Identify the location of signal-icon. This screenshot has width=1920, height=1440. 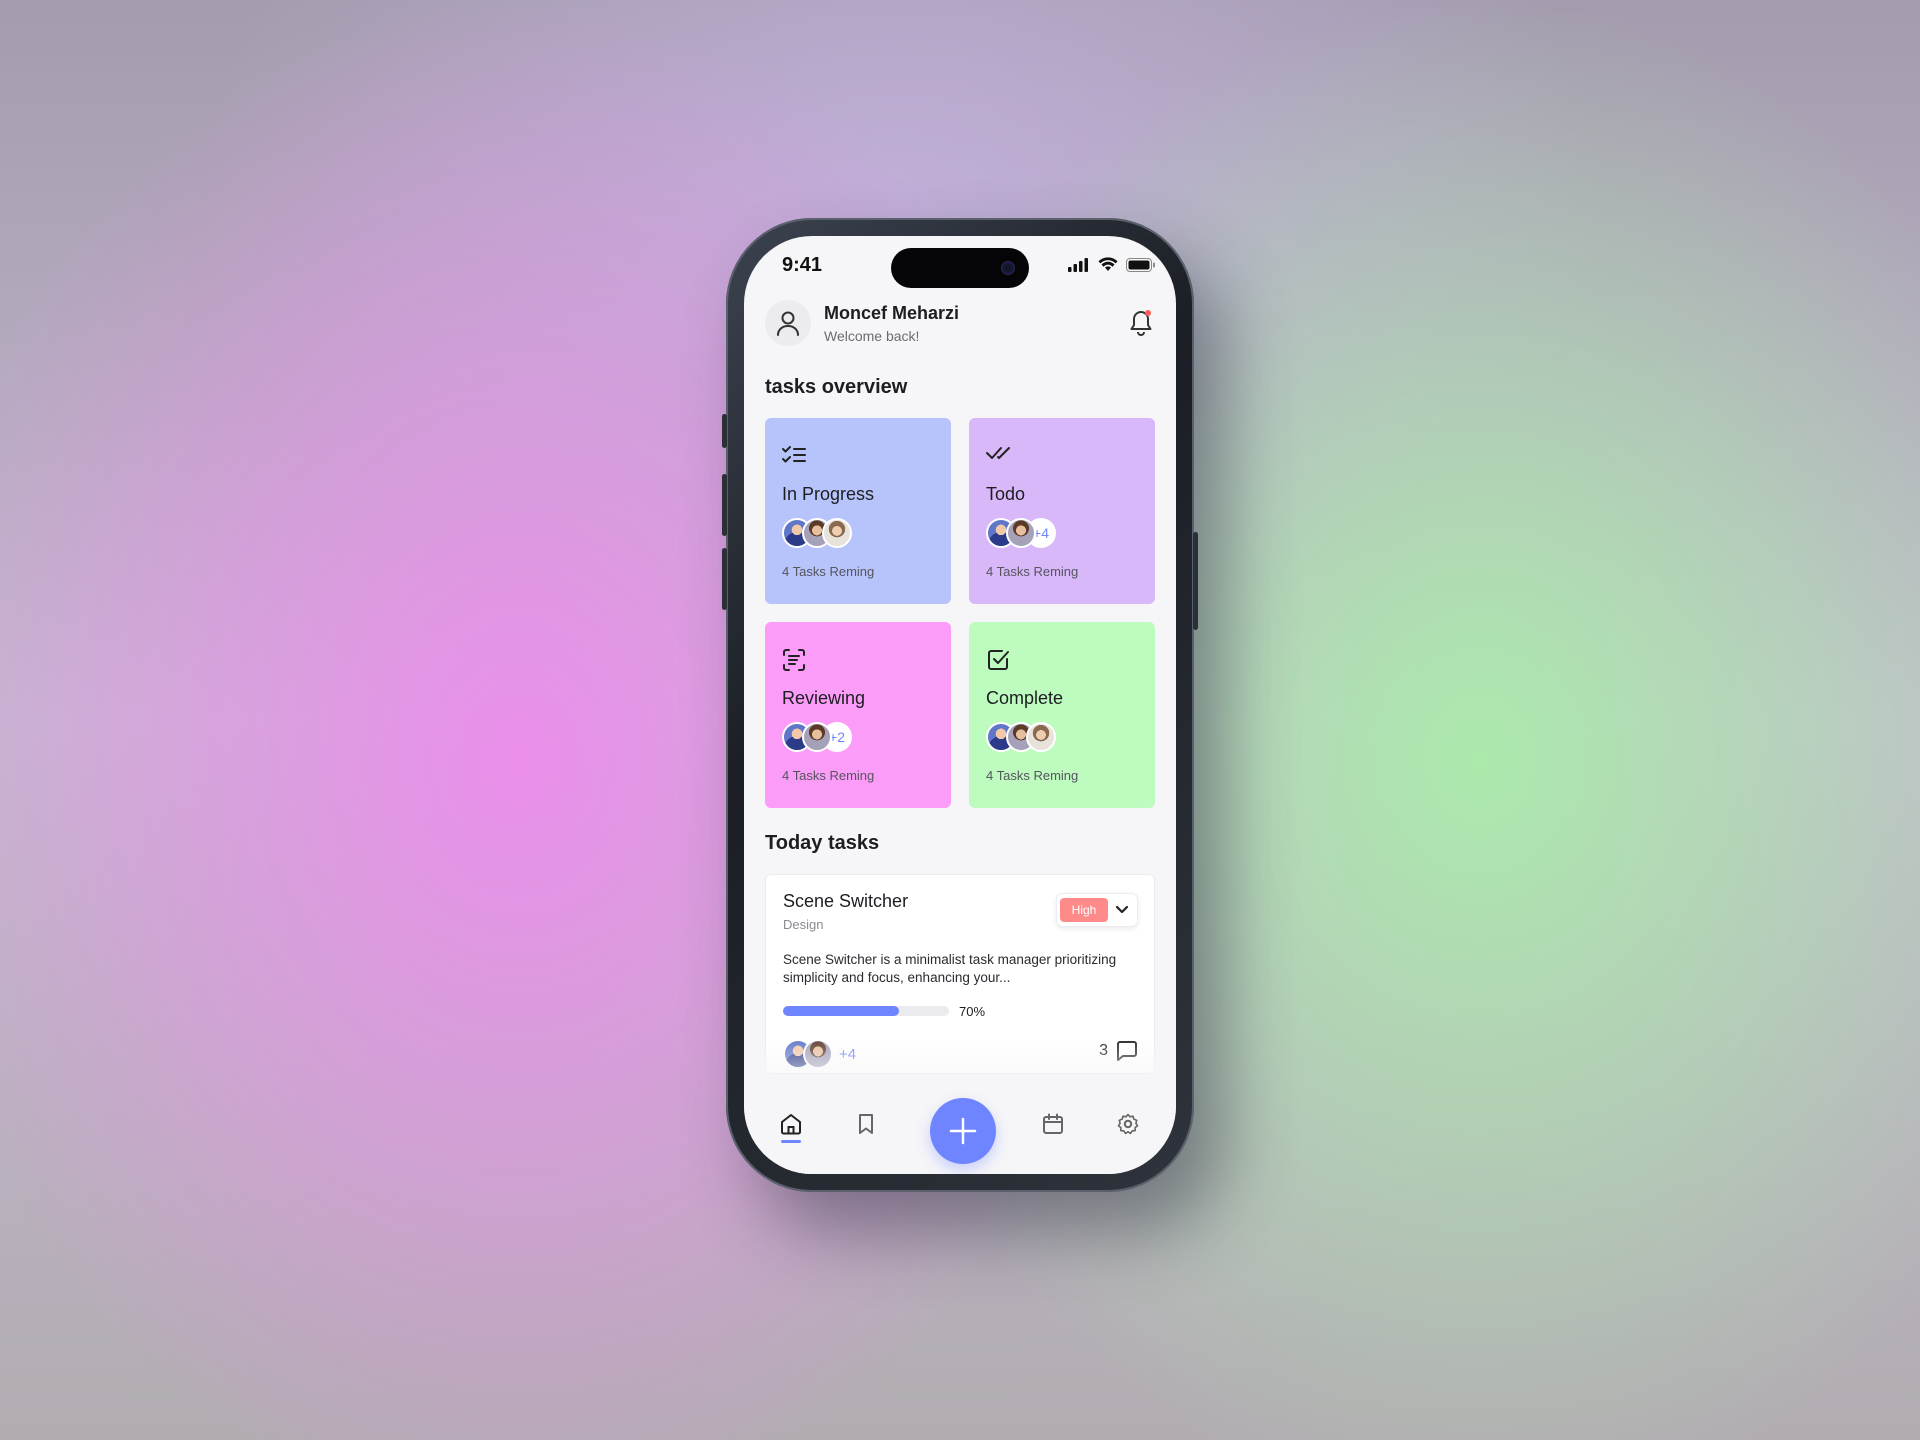
(1078, 264).